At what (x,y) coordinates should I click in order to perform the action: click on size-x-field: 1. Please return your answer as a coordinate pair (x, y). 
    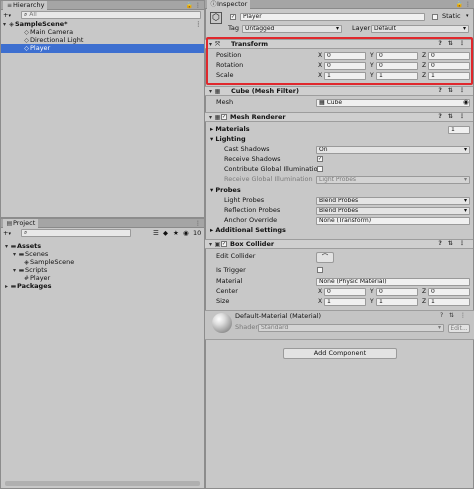
    Looking at the image, I should click on (345, 302).